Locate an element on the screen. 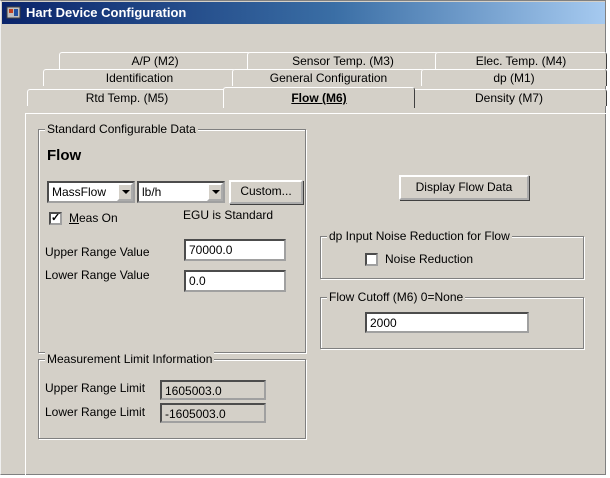 This screenshot has height=478, width=610. upper-range-limit-field: 1605003.0 is located at coordinates (213, 390).